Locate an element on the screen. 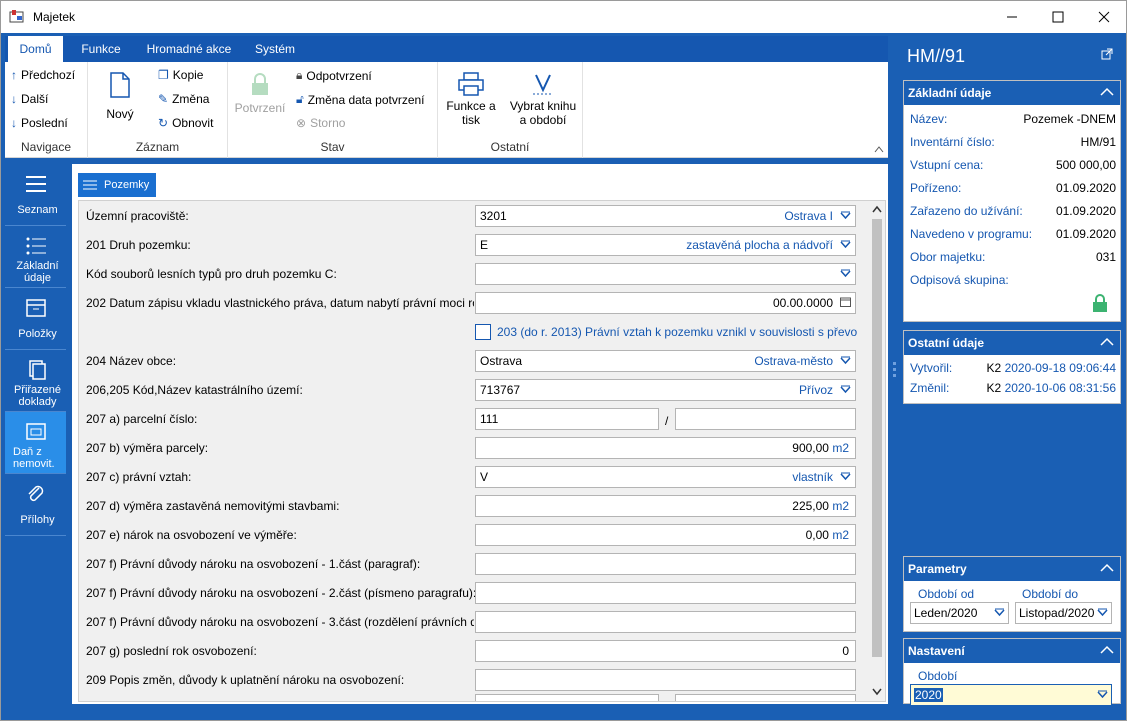  lock-confirmed-icon is located at coordinates (1100, 303).